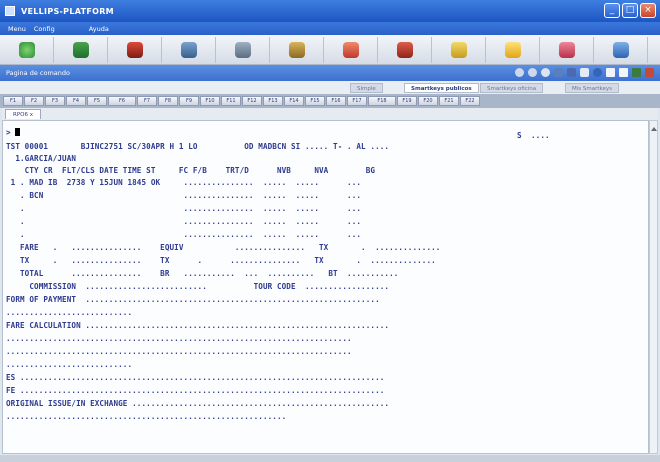  Describe the element at coordinates (210, 101) in the screenshot. I see `fkey-button: F10` at that location.